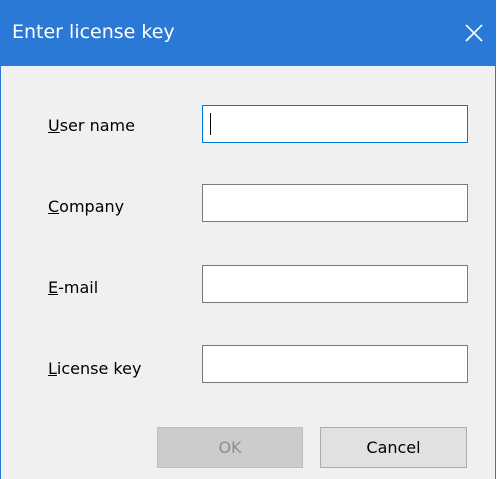  I want to click on user-name-label: User name, so click(91, 125).